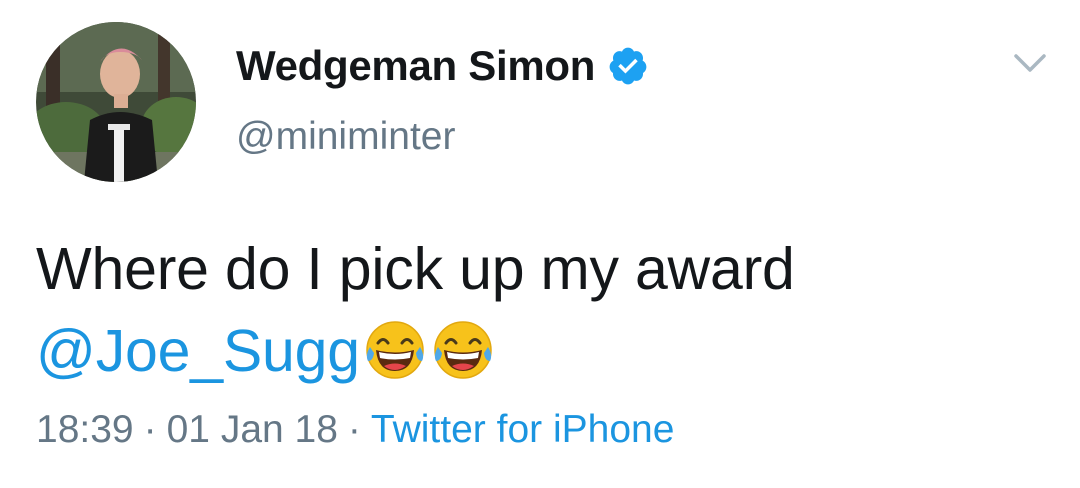 Image resolution: width=1080 pixels, height=488 pixels. I want to click on face-with-tears-of-joy-icon, so click(395, 350).